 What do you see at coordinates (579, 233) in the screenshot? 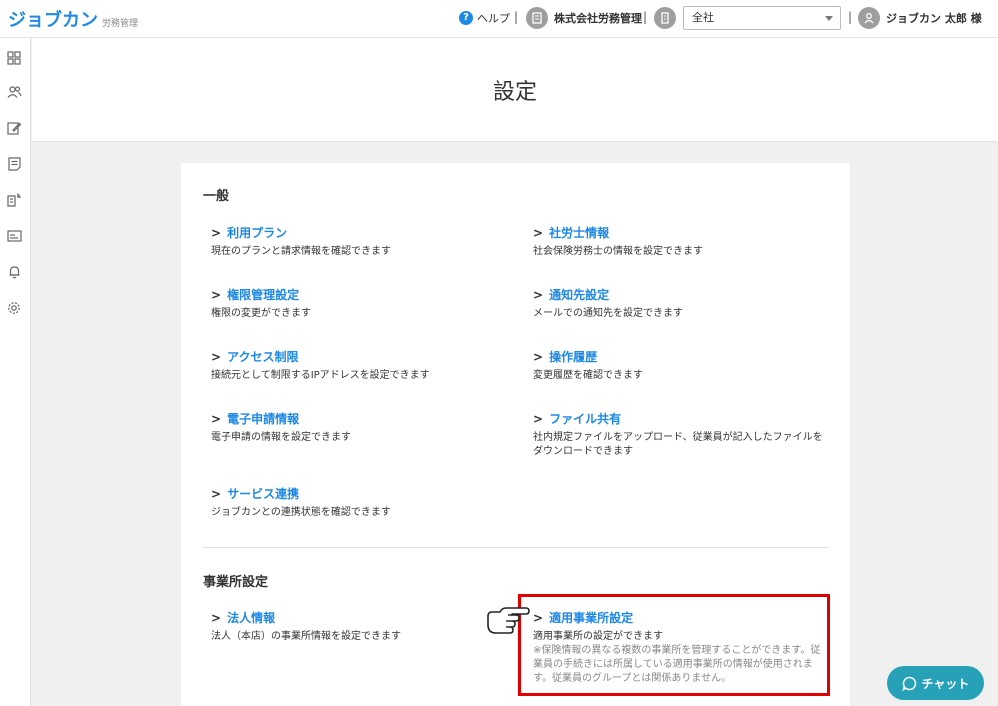
I see `setting-link-label: 社労士情報` at bounding box center [579, 233].